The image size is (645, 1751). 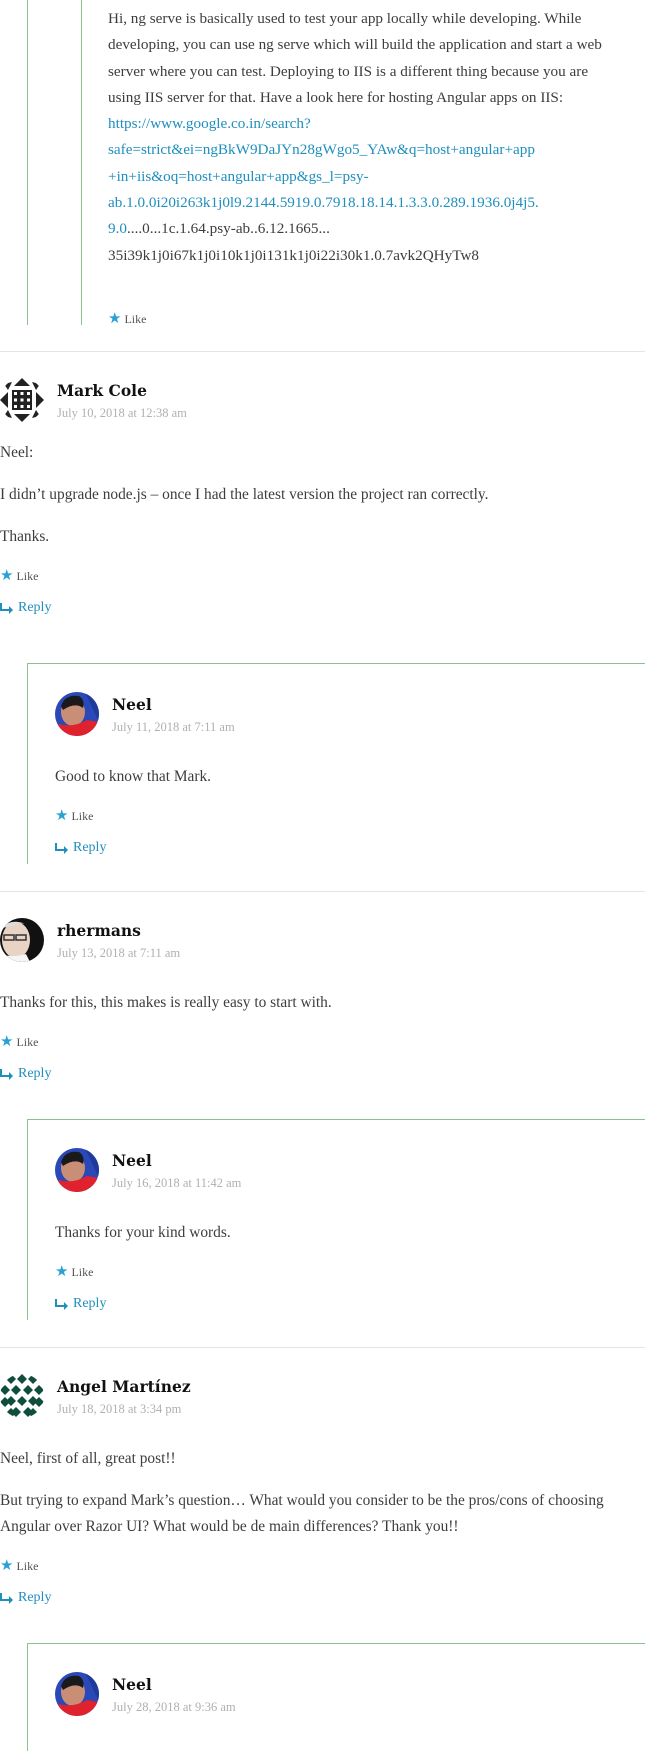 I want to click on nested-reply: Neel July 28, 2018 at 9:36 am, so click(x=336, y=1697).